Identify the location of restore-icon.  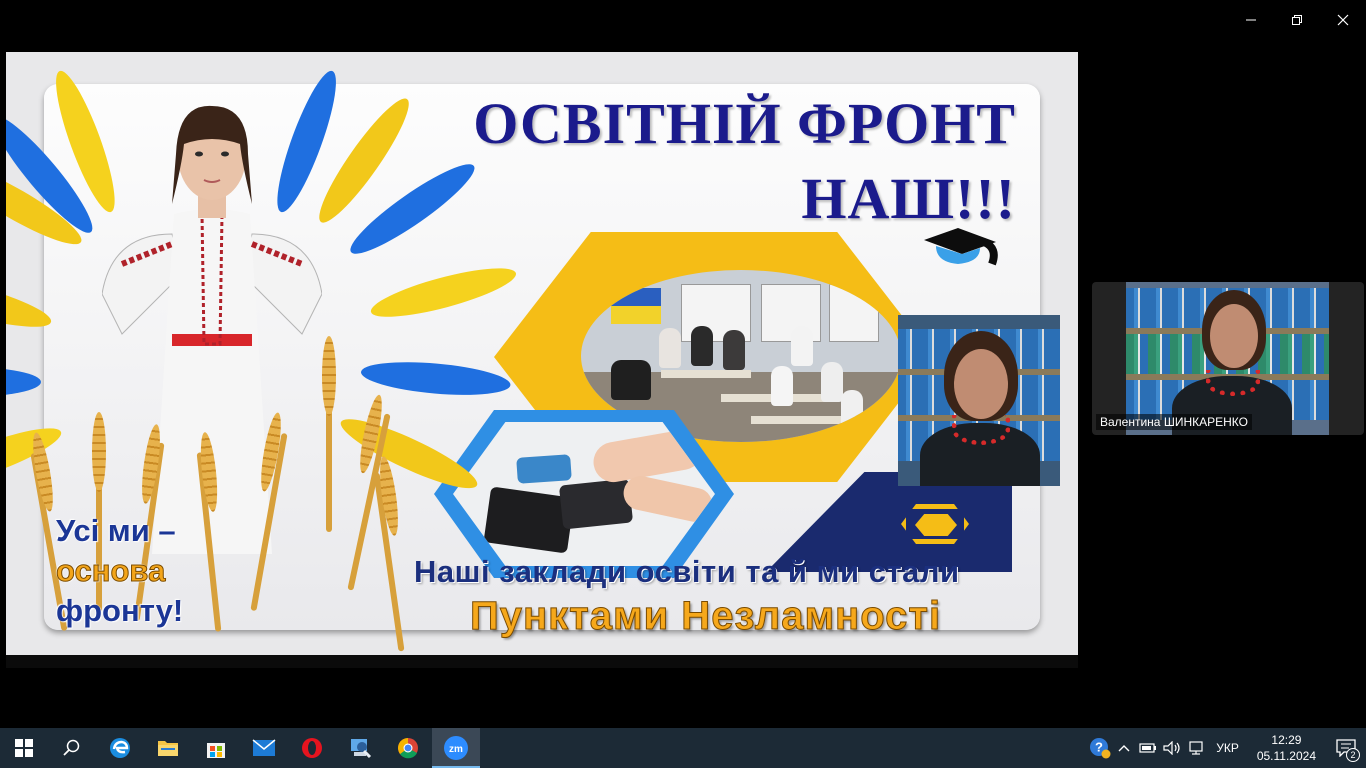
(1297, 20).